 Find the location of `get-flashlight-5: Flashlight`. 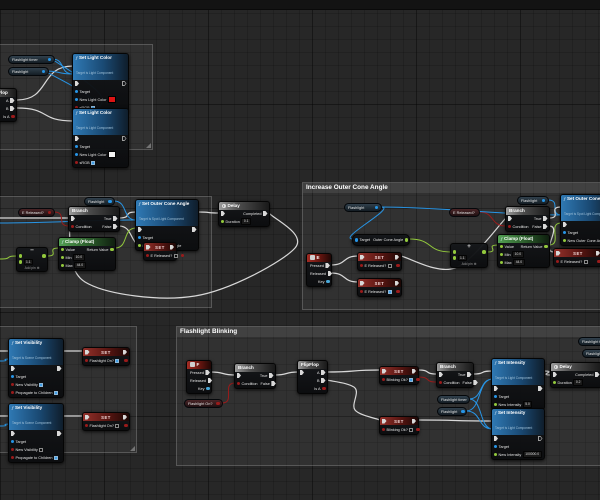

get-flashlight-5: Flashlight is located at coordinates (452, 411).